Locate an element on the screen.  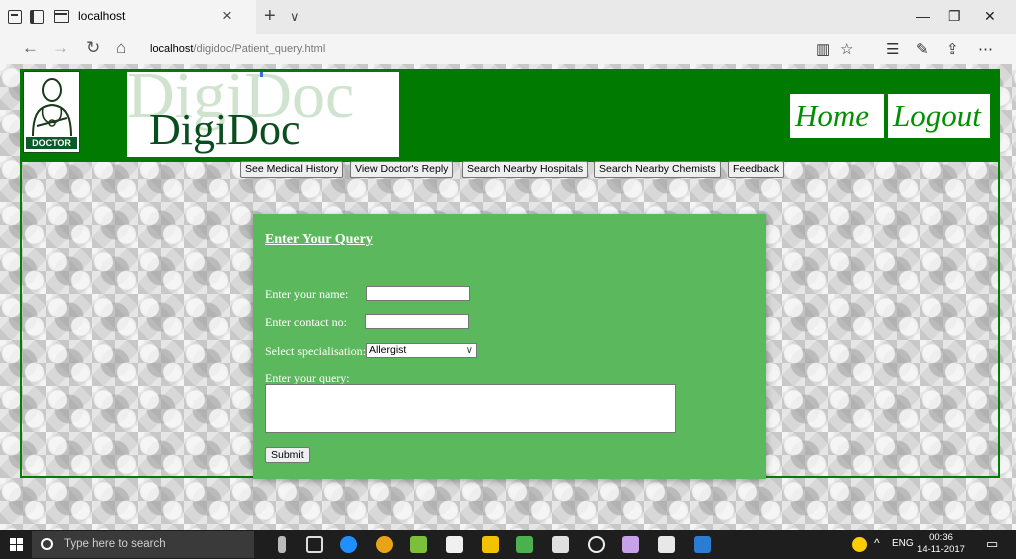
contact-field is located at coordinates (417, 321).